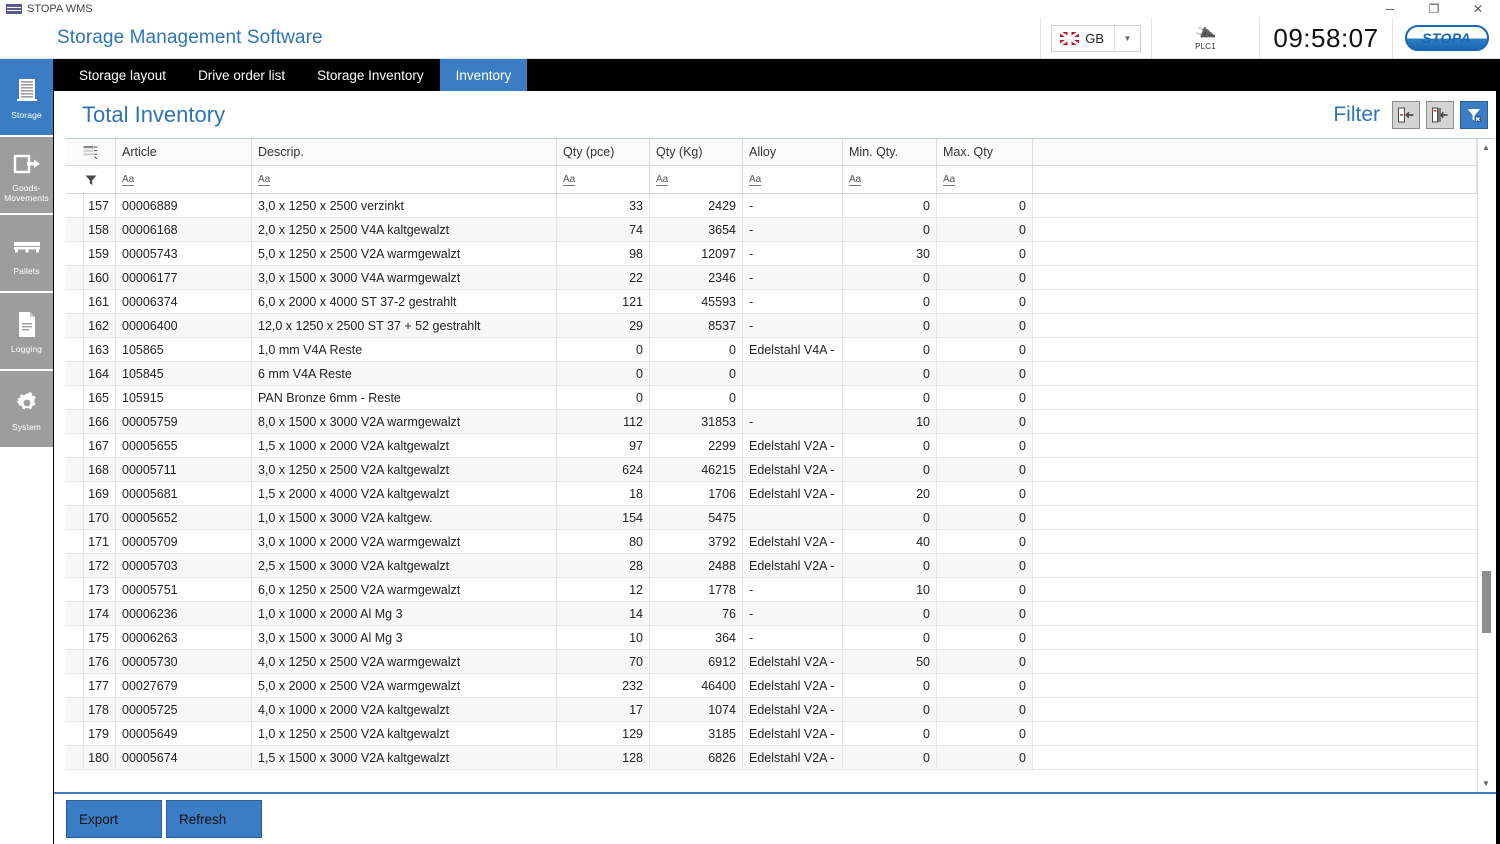  Describe the element at coordinates (603, 277) in the screenshot. I see `cell-qty-pce: 22` at that location.